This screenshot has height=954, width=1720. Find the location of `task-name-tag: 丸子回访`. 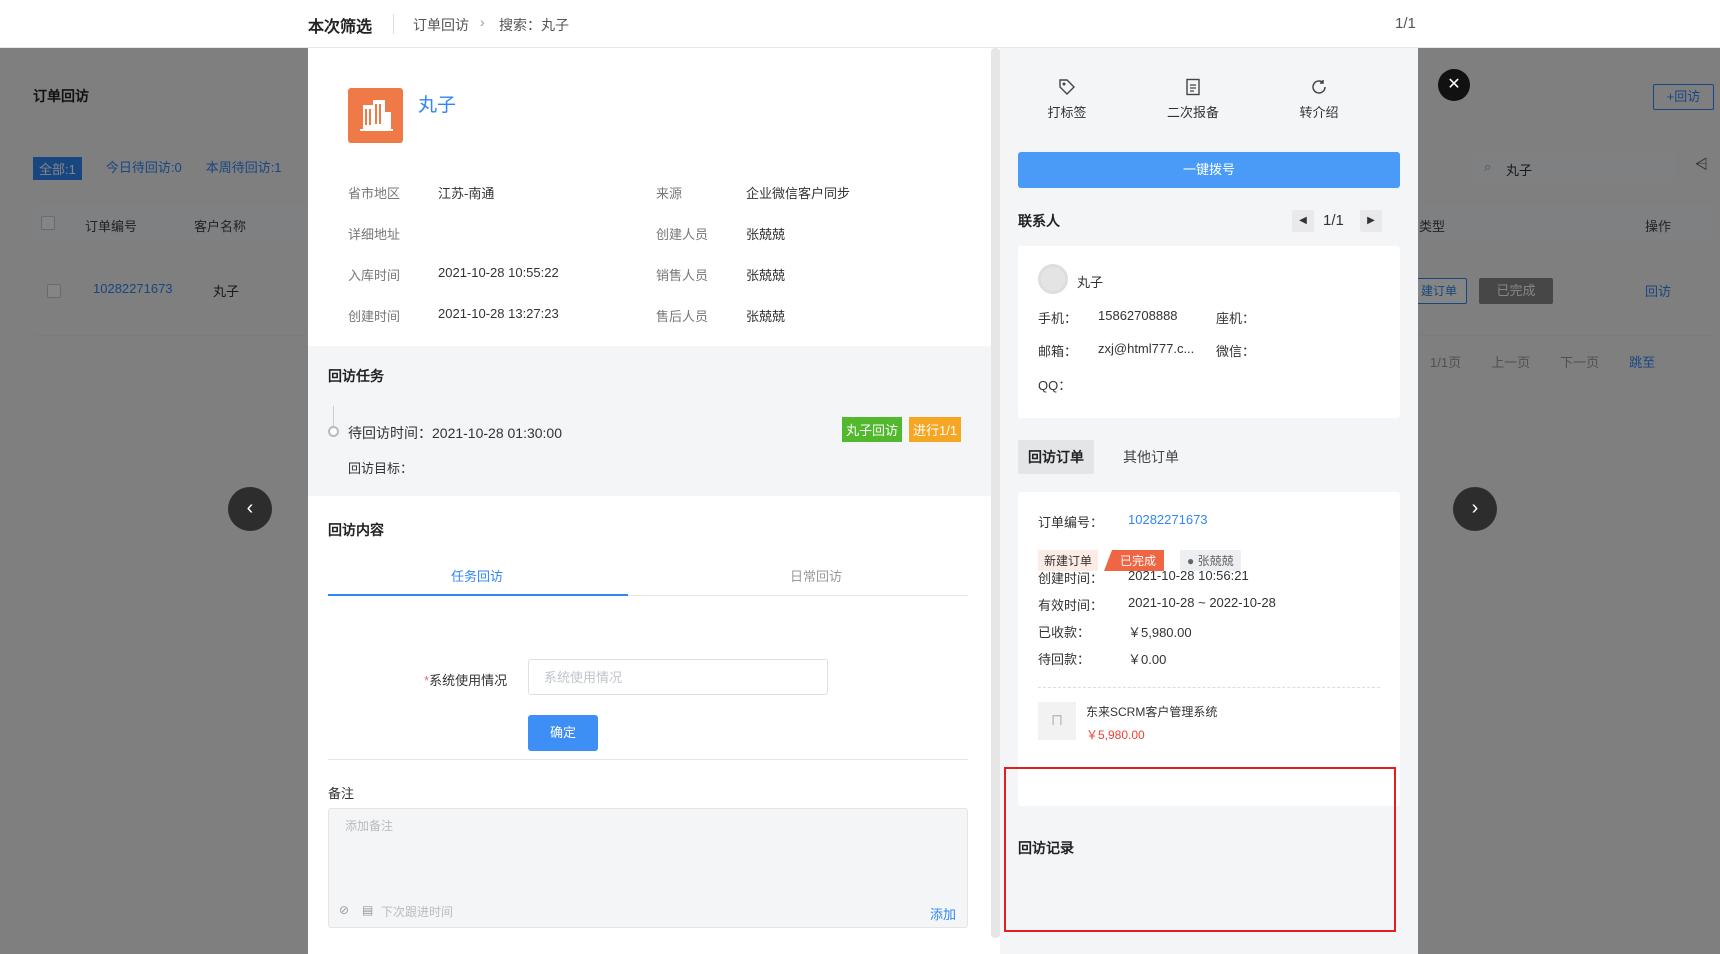

task-name-tag: 丸子回访 is located at coordinates (872, 429).